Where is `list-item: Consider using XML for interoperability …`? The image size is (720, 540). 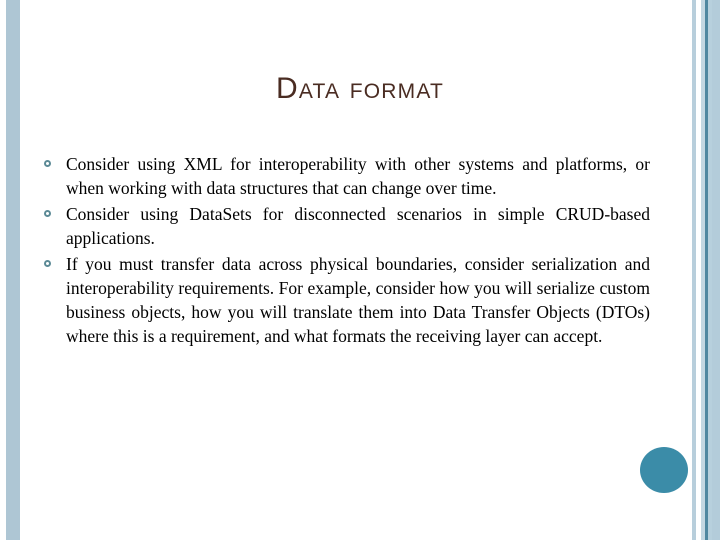 list-item: Consider using XML for interoperability … is located at coordinates (343, 176).